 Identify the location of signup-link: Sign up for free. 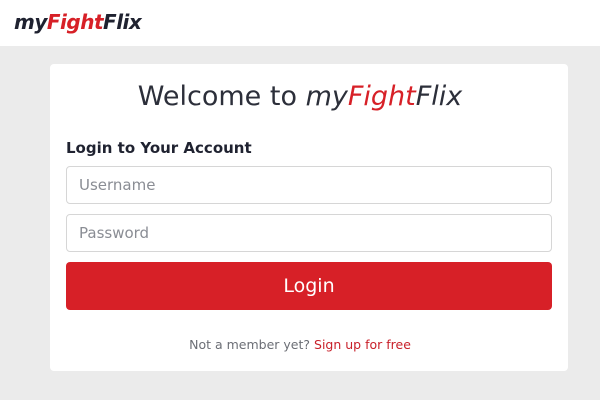
(362, 344).